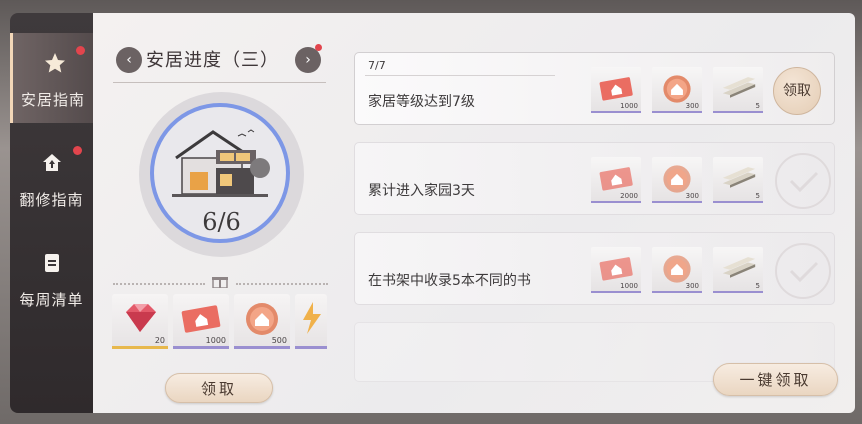 This screenshot has width=862, height=424. Describe the element at coordinates (221, 222) in the screenshot. I see `progress-count: 6/6` at that location.